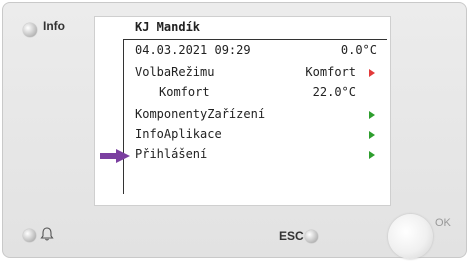 The height and width of the screenshot is (261, 470). Describe the element at coordinates (258, 156) in the screenshot. I see `menu-item-prihlaseni: Přihlášení` at that location.